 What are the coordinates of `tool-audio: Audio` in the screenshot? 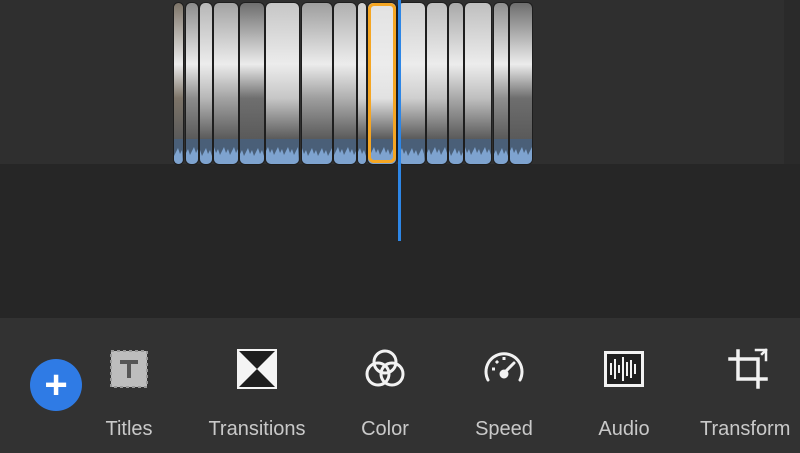 It's located at (624, 399).